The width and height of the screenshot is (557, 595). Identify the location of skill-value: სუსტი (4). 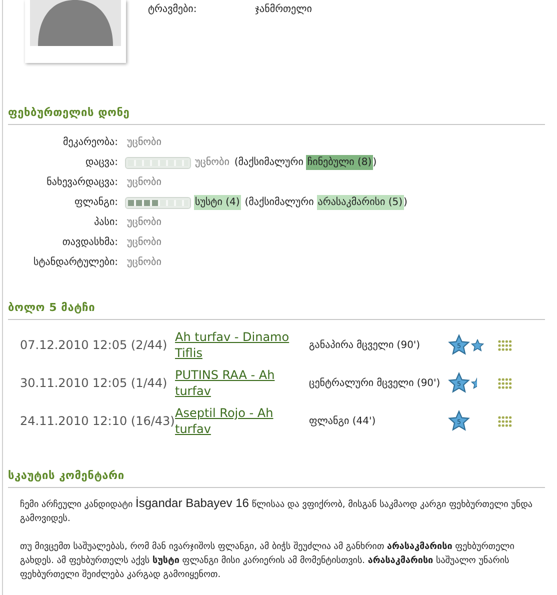
(217, 202).